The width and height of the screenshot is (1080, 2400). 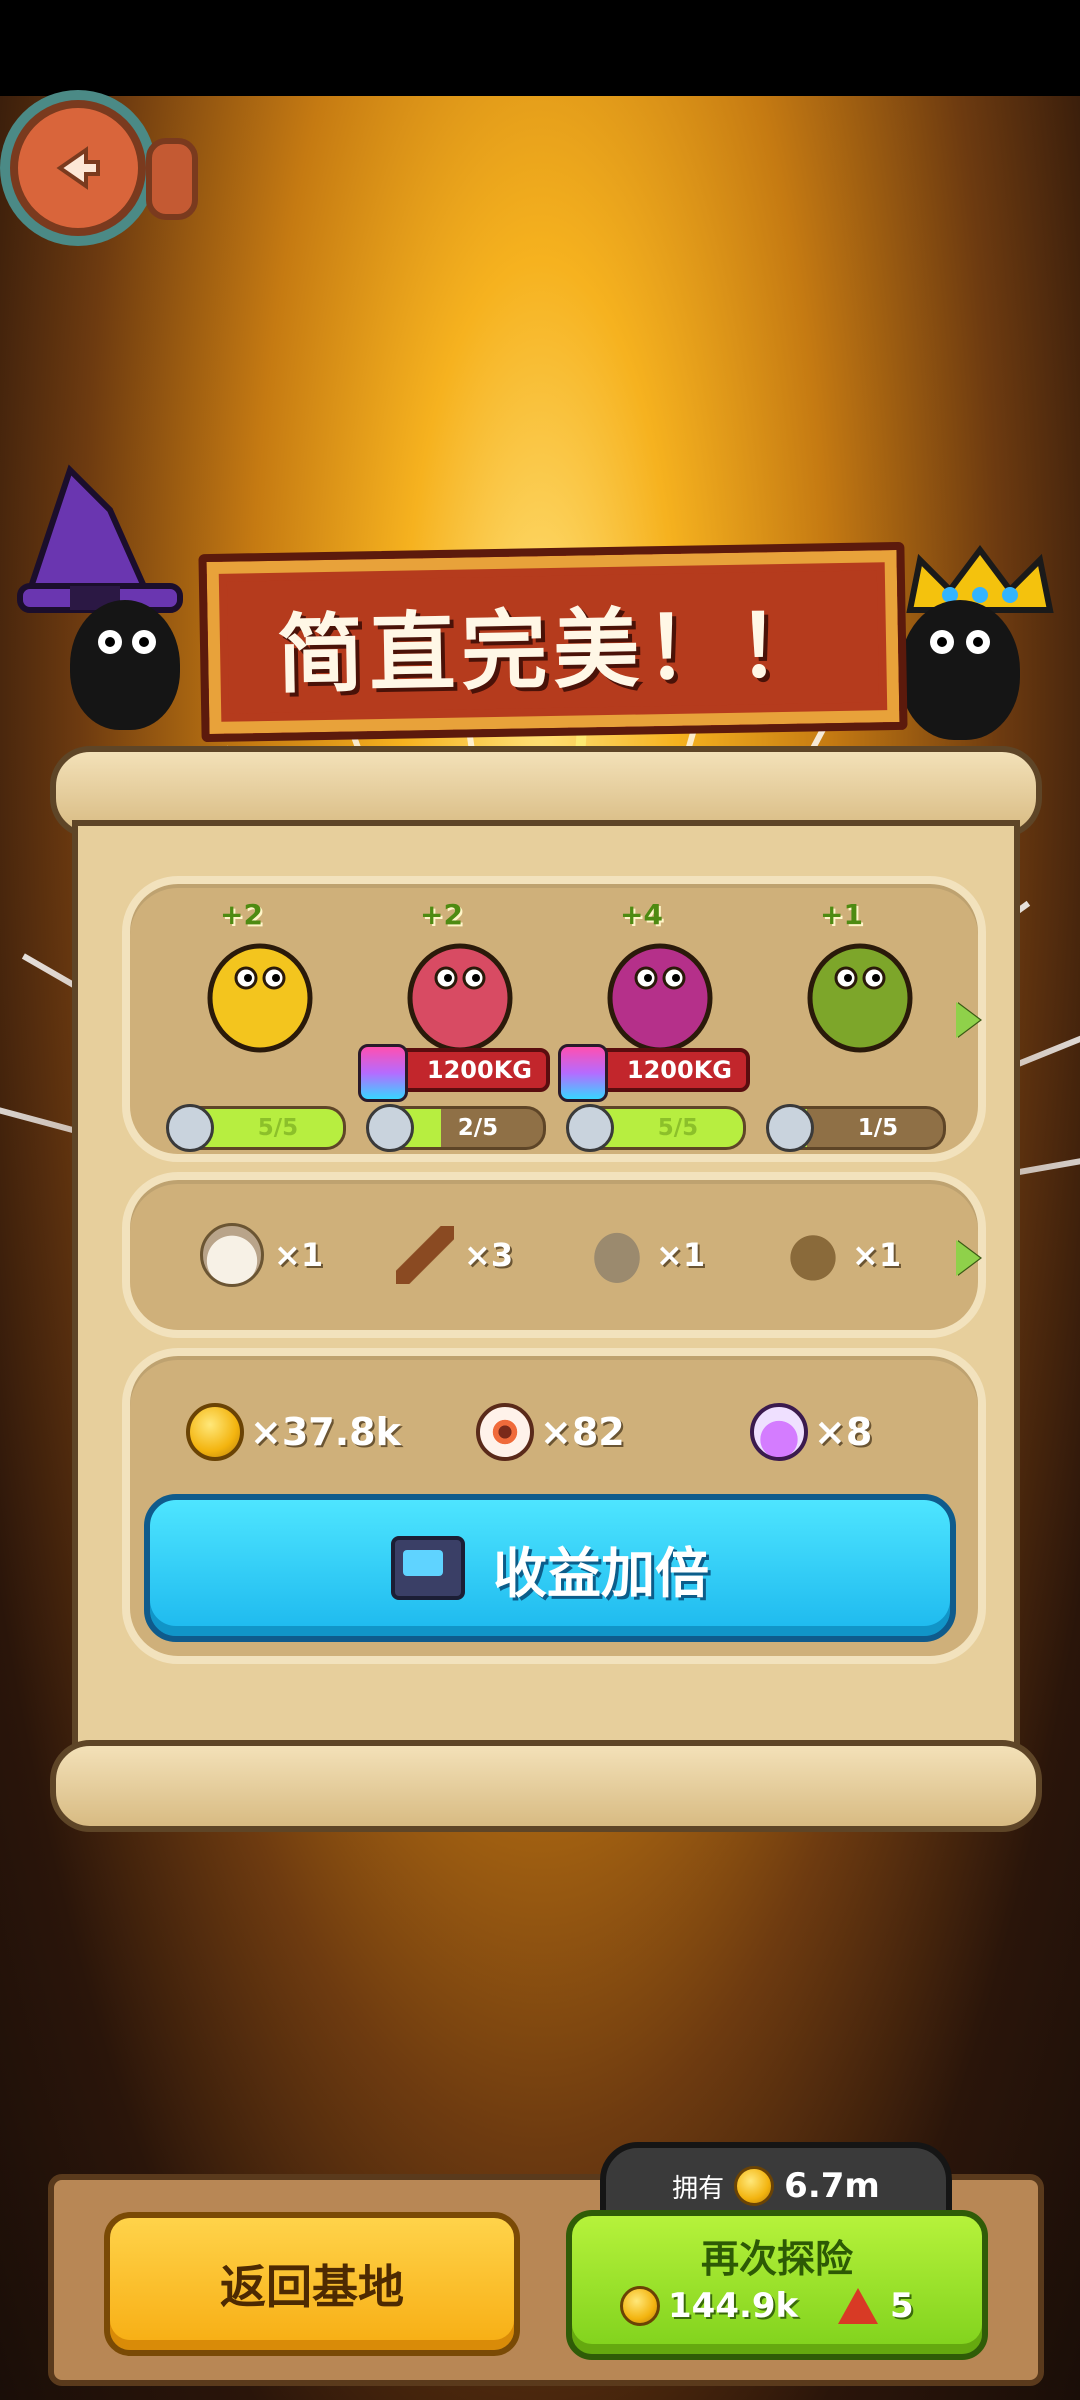 I want to click on return-base-button: 返回基地, so click(x=312, y=2284).